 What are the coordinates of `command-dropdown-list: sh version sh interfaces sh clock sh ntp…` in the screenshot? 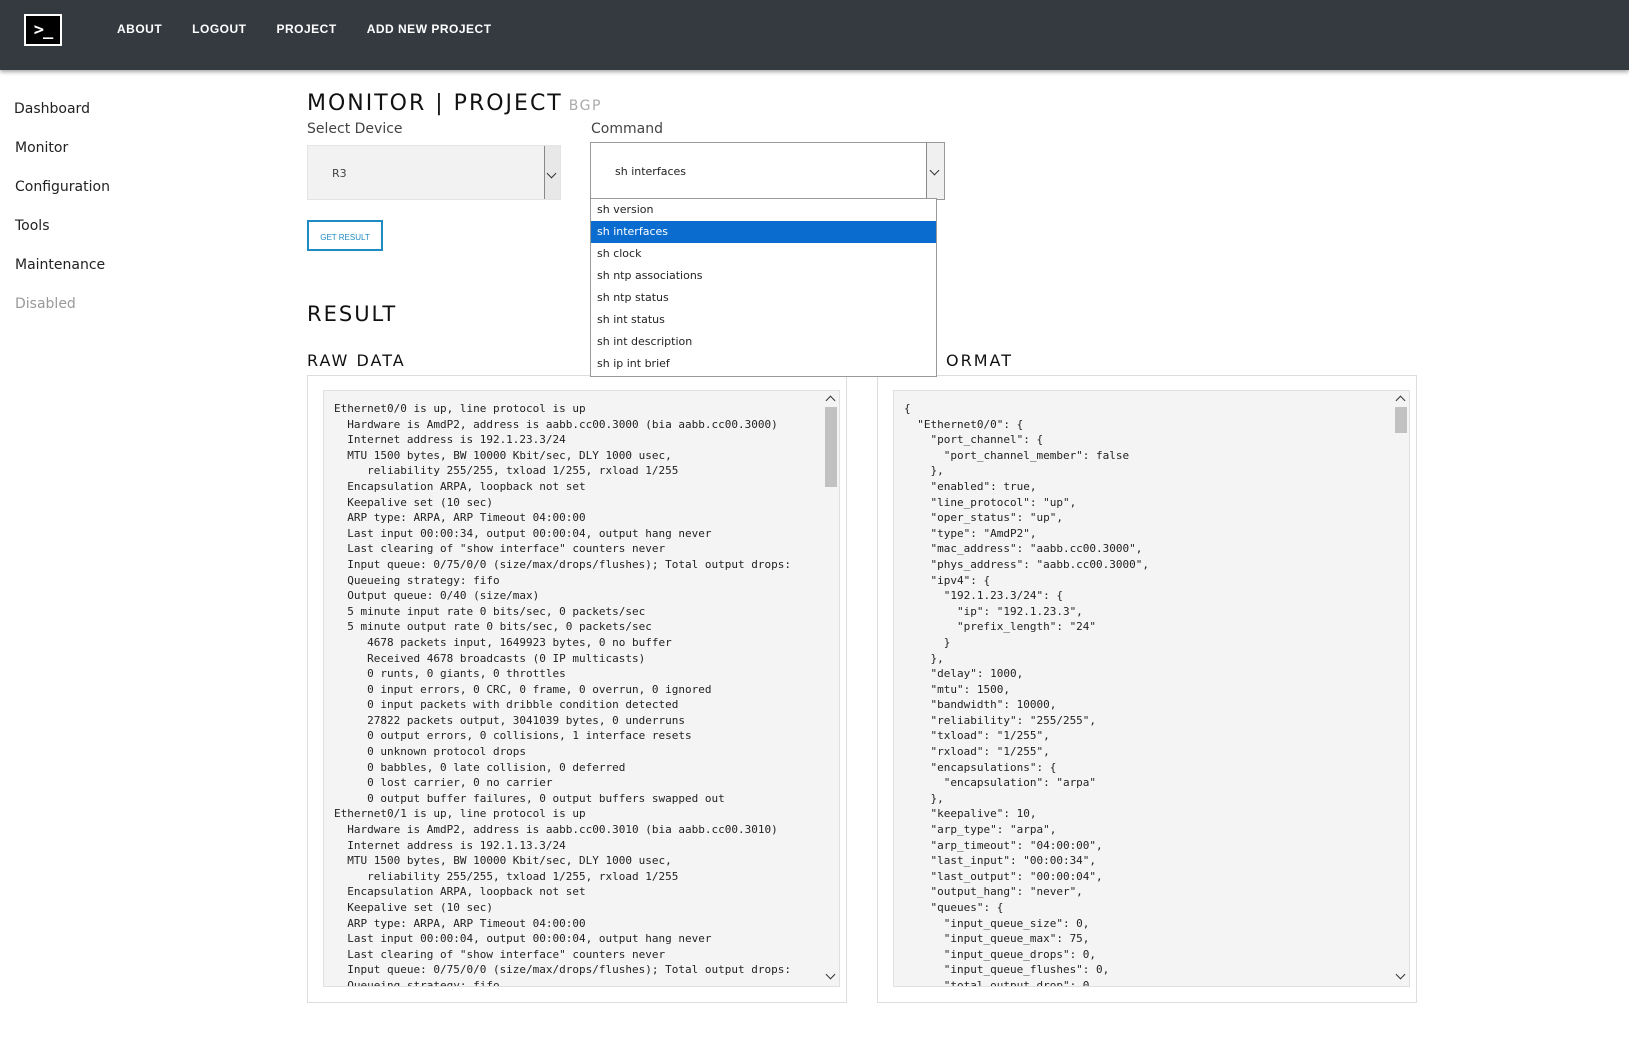 It's located at (763, 287).